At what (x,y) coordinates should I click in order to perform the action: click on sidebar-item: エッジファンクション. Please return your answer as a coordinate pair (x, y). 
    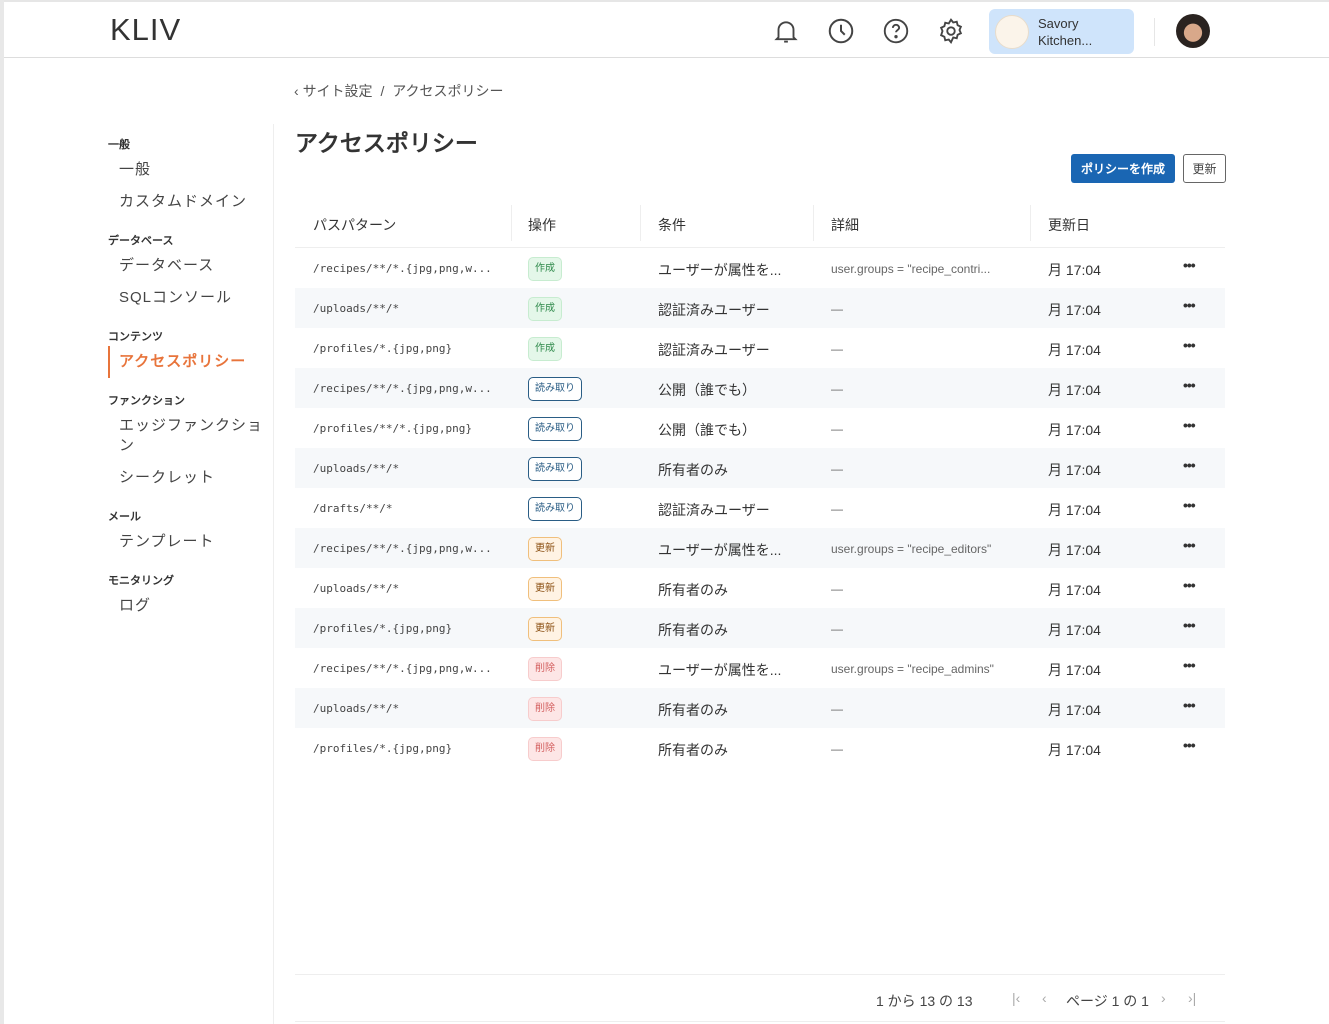
    Looking at the image, I should click on (190, 436).